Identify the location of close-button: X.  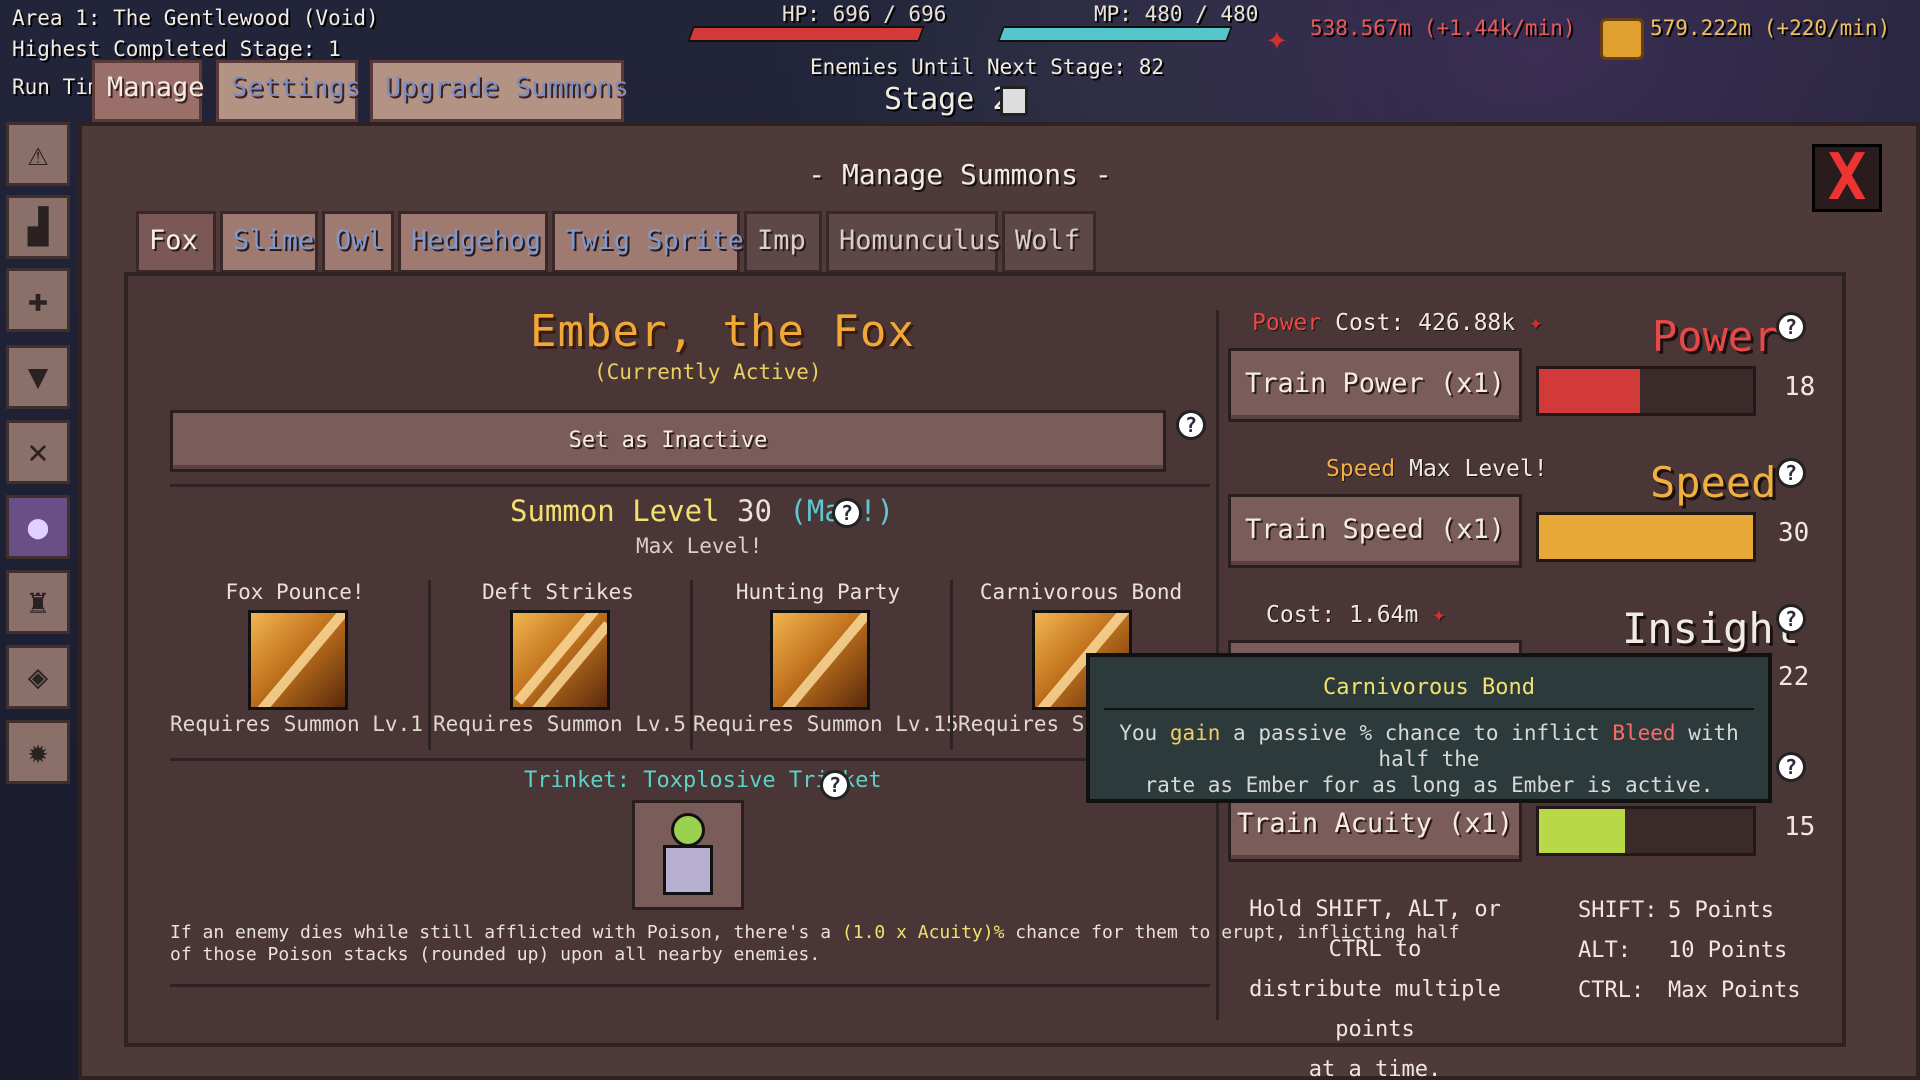
(1847, 178).